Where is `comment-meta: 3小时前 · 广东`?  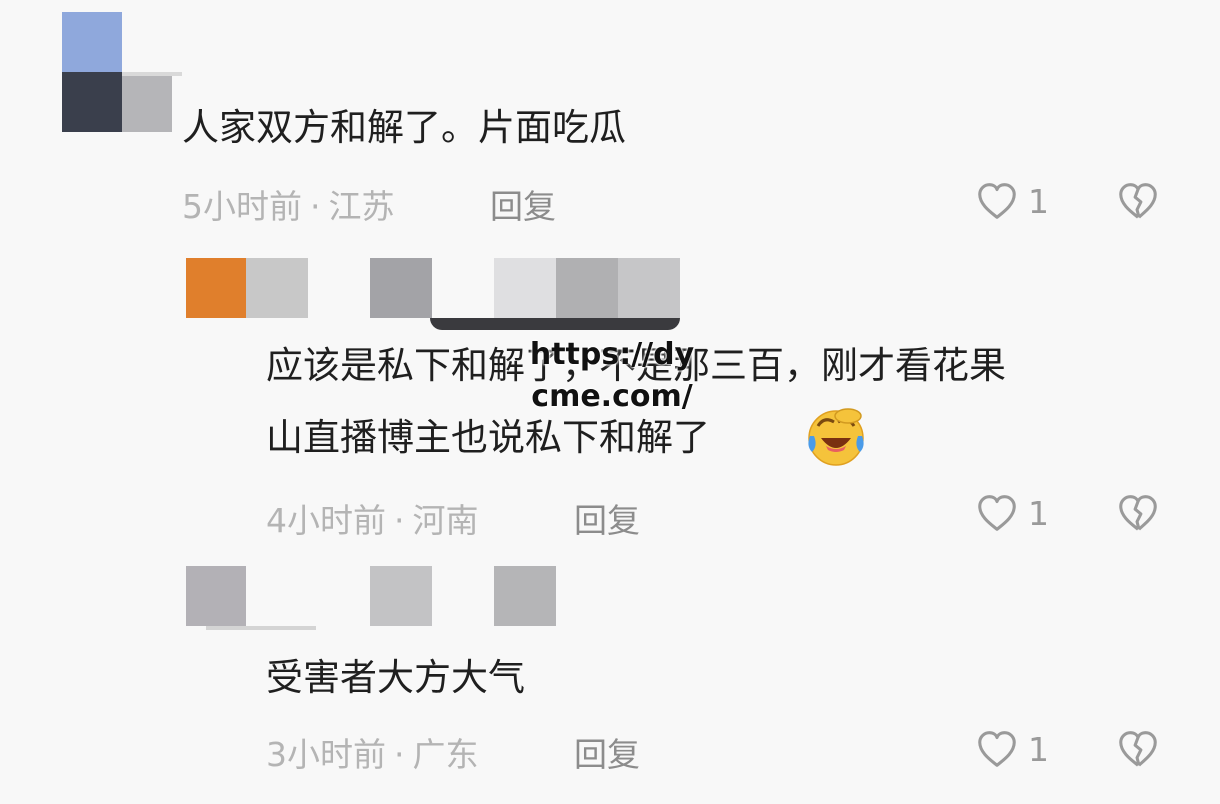 comment-meta: 3小时前 · 广东 is located at coordinates (372, 752).